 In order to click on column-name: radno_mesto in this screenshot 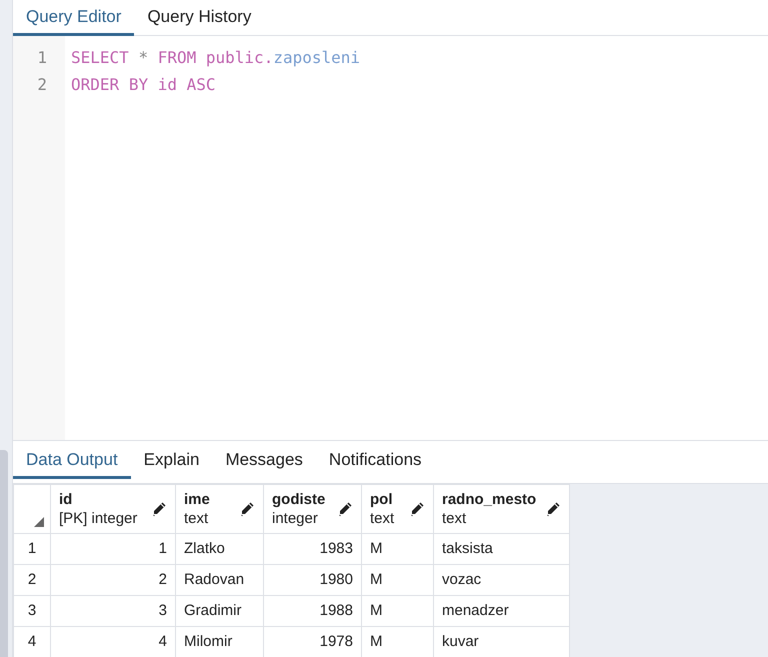, I will do `click(489, 499)`.